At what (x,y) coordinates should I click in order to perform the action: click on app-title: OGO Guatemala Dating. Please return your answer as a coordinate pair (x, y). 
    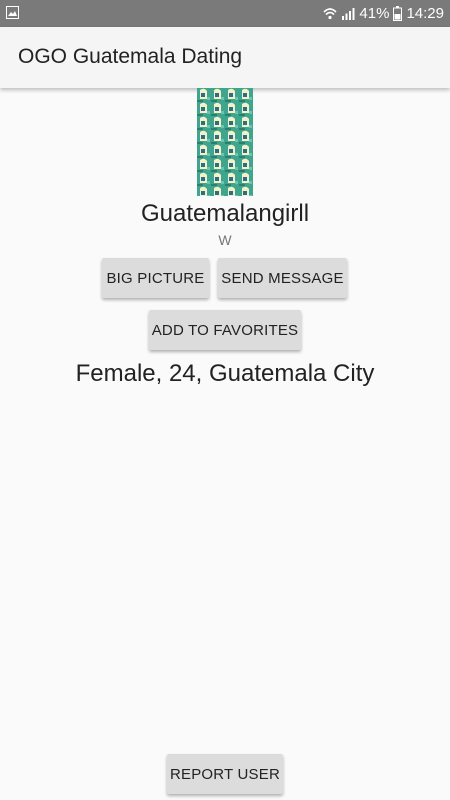
    Looking at the image, I should click on (130, 56).